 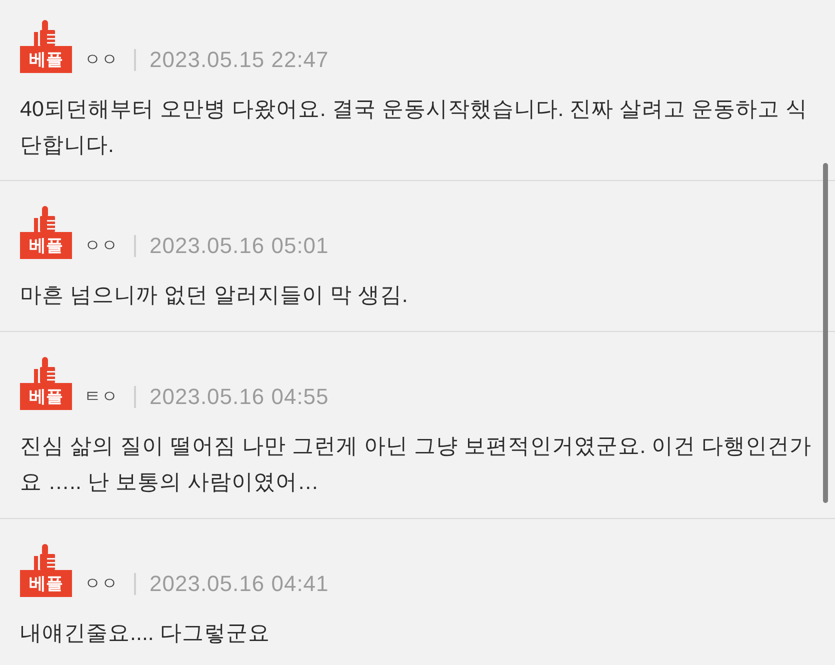 I want to click on comment-text: 마흔 넘으니까 없던 알러지들이 막 생김., so click(x=214, y=295).